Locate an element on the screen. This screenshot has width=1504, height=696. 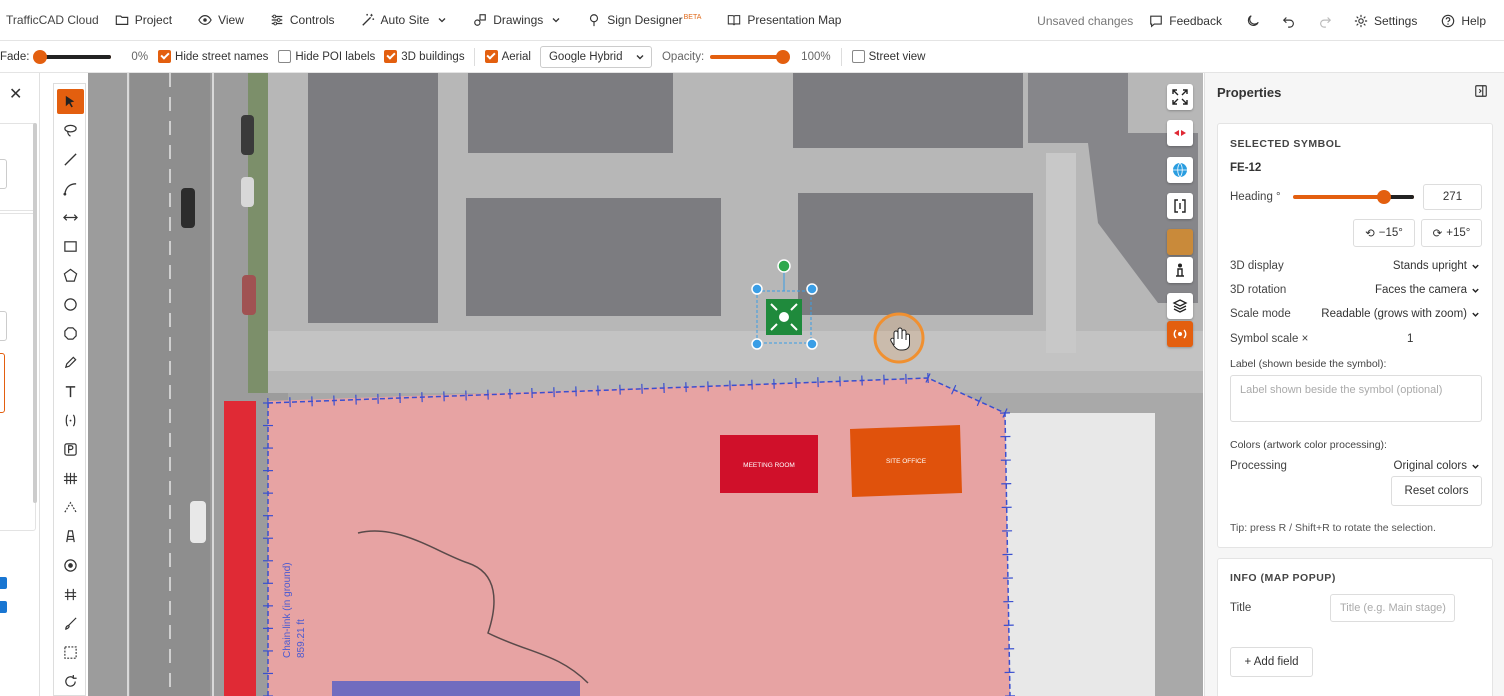
rectangle-icon is located at coordinates (70, 246).